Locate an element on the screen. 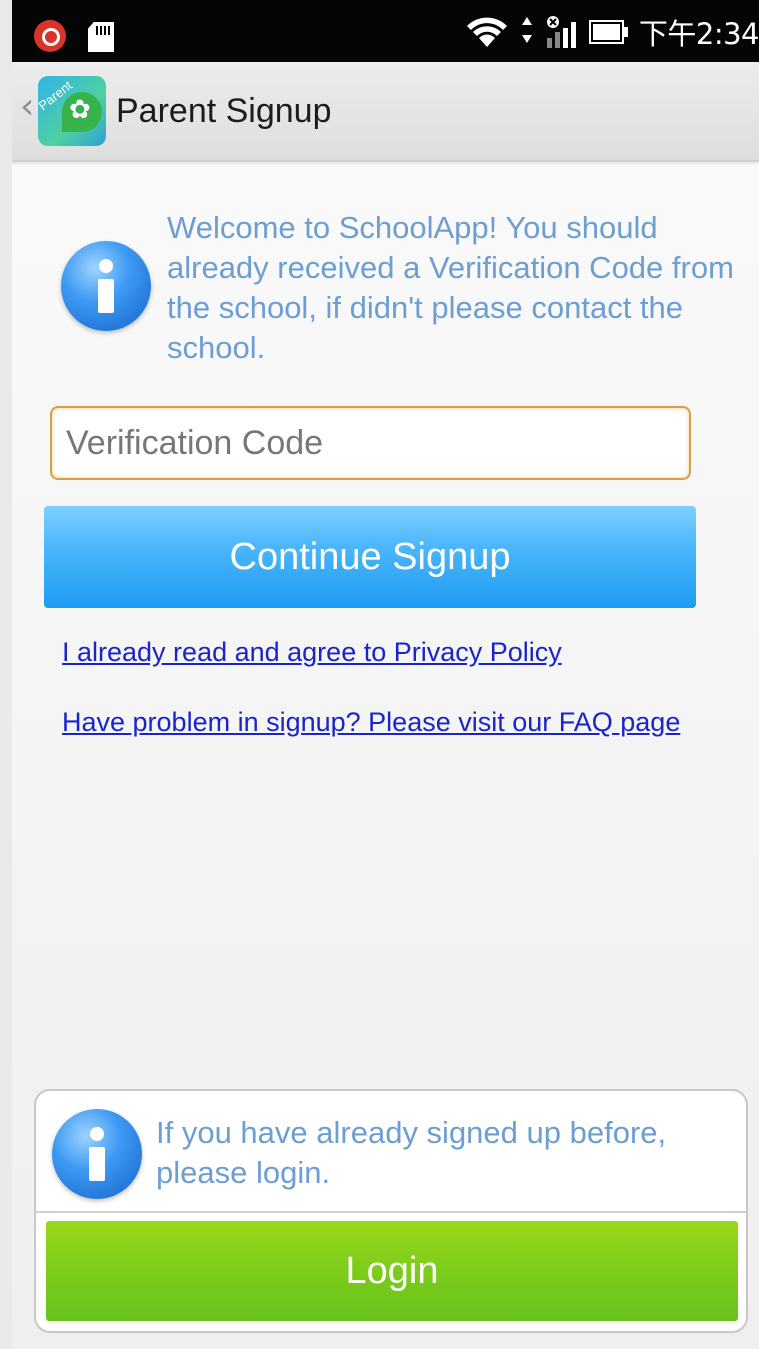 The height and width of the screenshot is (1349, 759). verification-code-input is located at coordinates (370, 443).